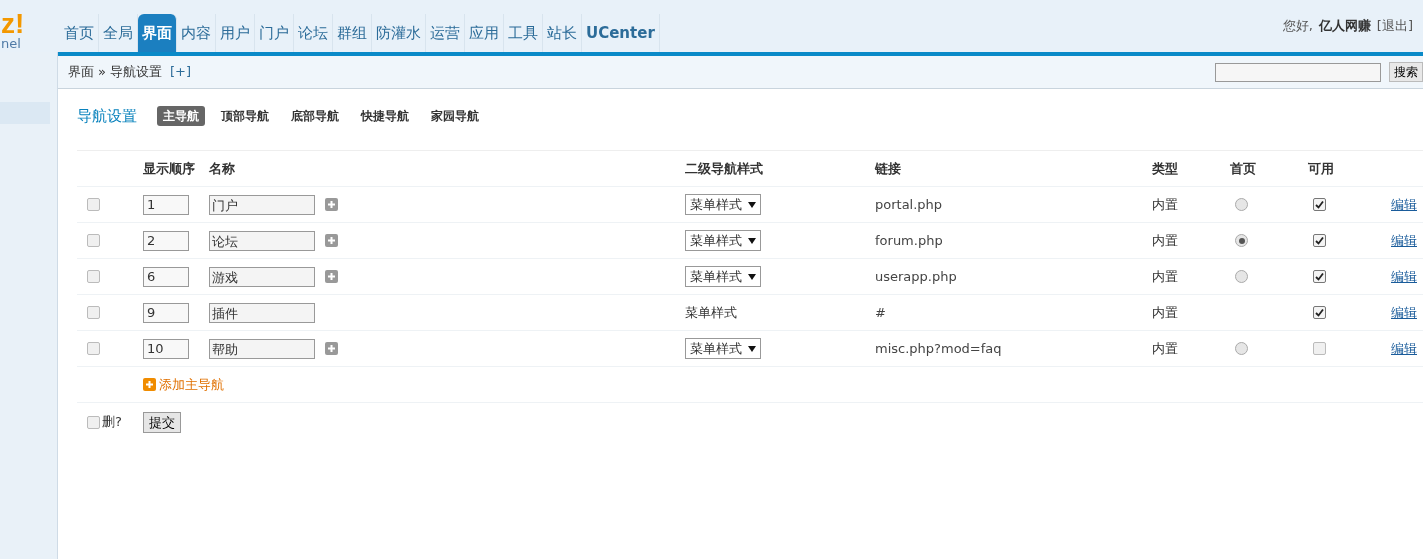 The image size is (1423, 559). What do you see at coordinates (262, 276) in the screenshot?
I see `name-field: 游戏` at bounding box center [262, 276].